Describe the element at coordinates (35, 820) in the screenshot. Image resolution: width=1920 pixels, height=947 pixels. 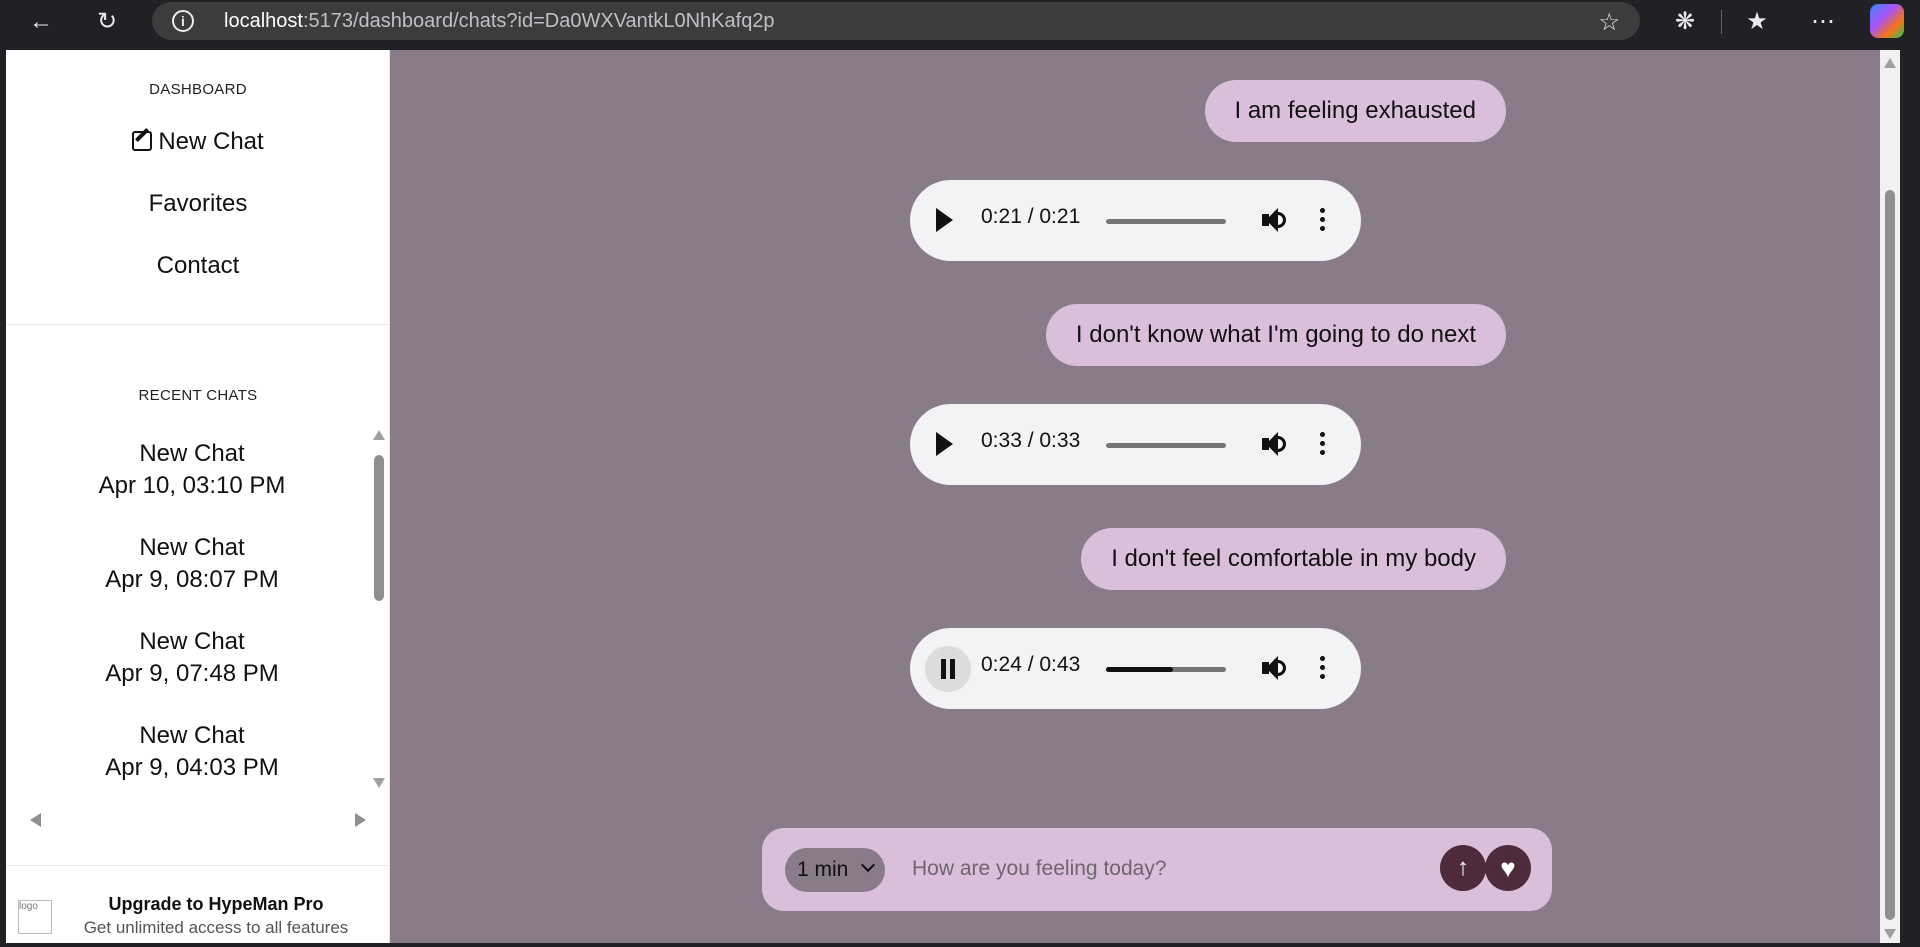
I see `scroll-left-arrow-icon` at that location.